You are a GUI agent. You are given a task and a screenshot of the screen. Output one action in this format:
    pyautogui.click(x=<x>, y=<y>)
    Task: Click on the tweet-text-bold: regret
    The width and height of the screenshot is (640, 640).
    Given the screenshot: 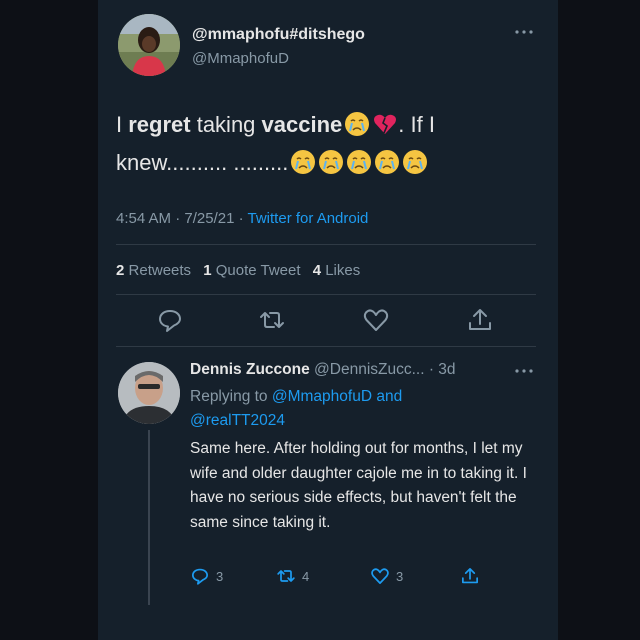 What is the action you would take?
    pyautogui.click(x=159, y=124)
    